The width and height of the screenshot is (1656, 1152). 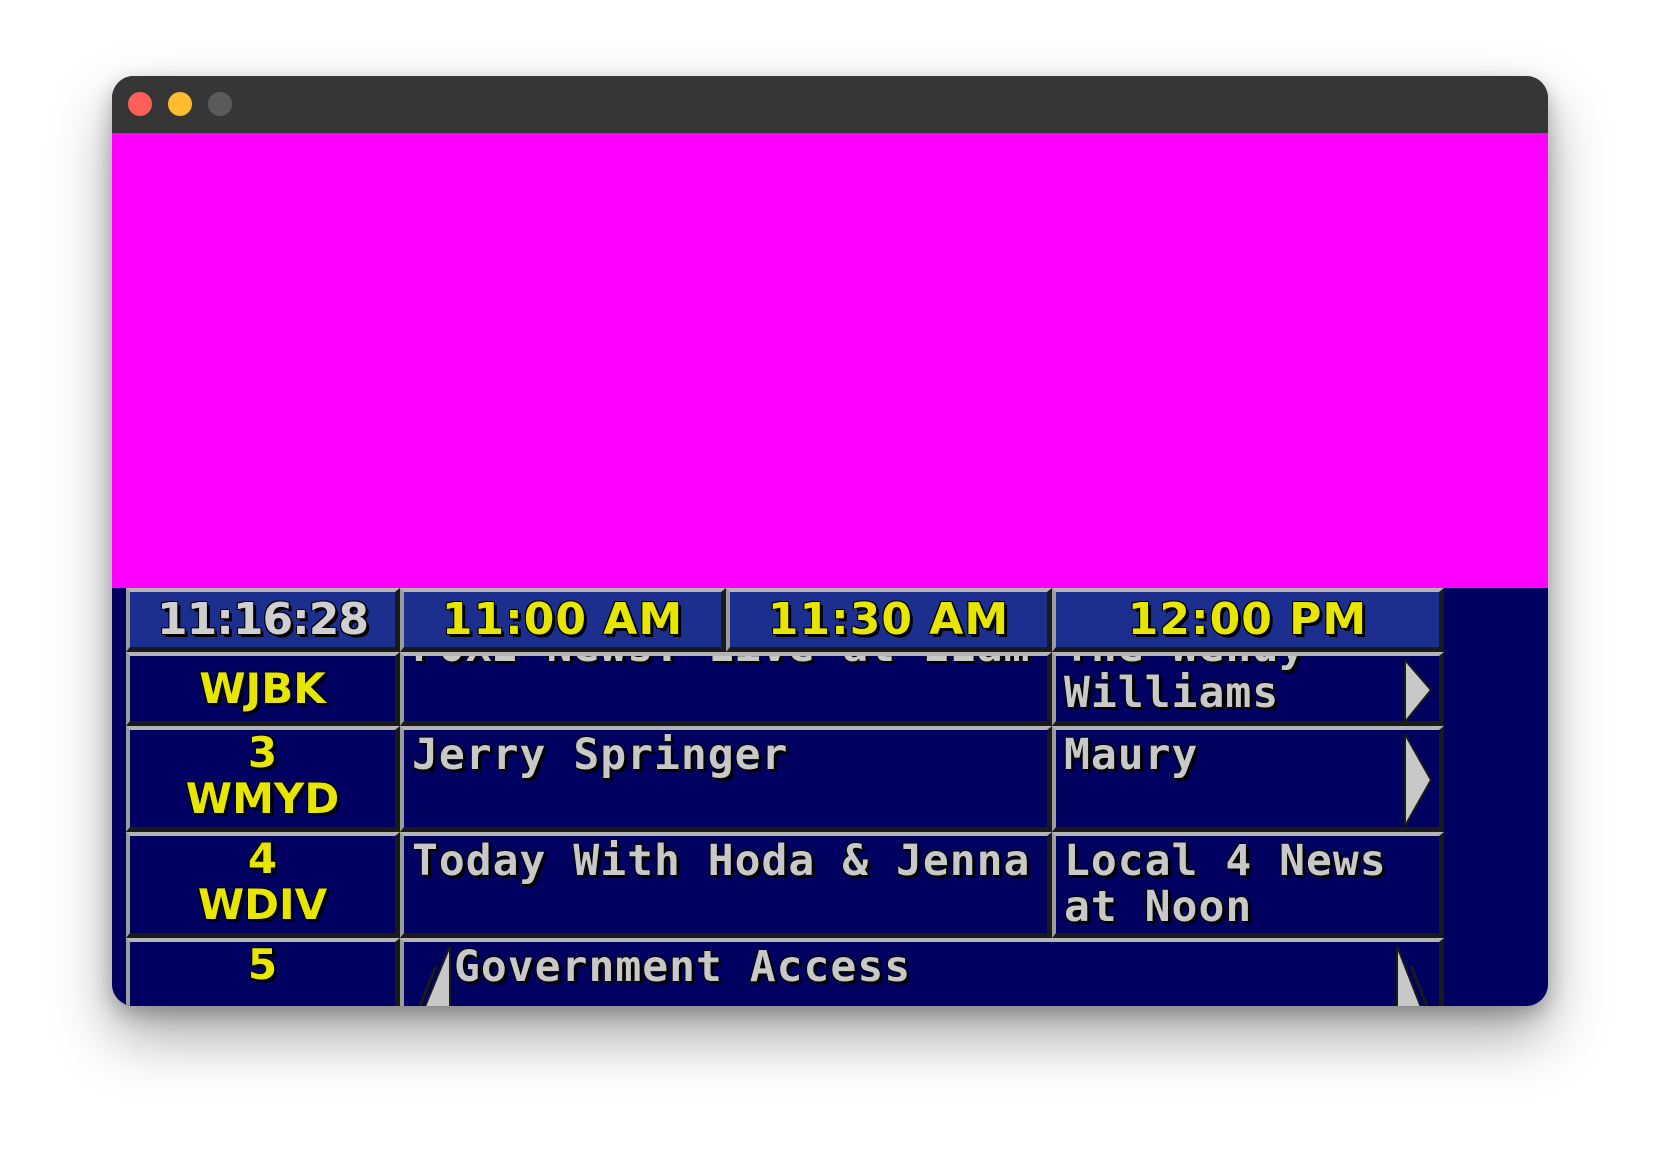 I want to click on channel-number: 2, so click(x=262, y=659).